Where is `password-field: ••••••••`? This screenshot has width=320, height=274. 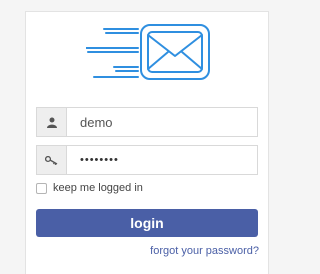 password-field: •••••••• is located at coordinates (147, 160).